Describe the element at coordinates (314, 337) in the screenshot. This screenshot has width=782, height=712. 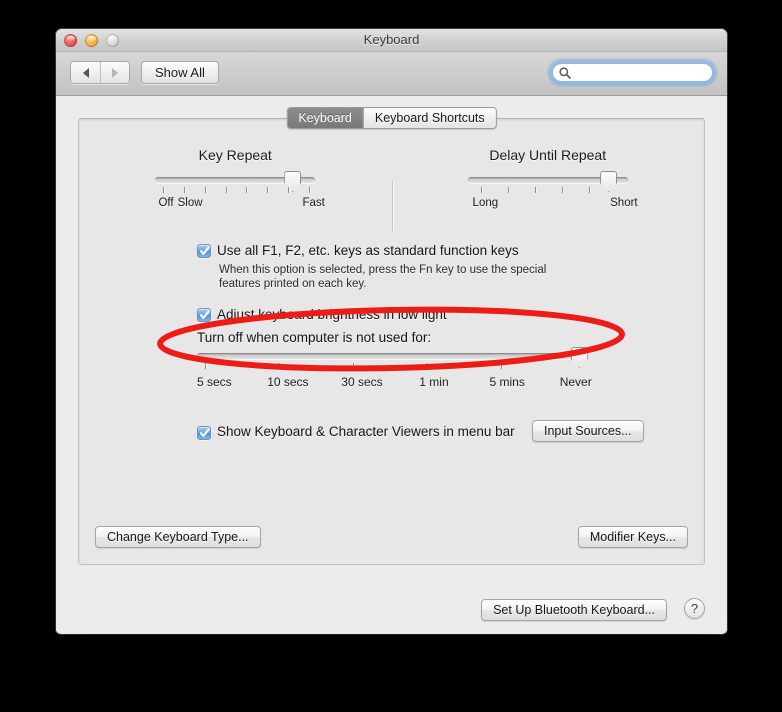
I see `idle-off-title: Turn off when computer is not used for:` at that location.